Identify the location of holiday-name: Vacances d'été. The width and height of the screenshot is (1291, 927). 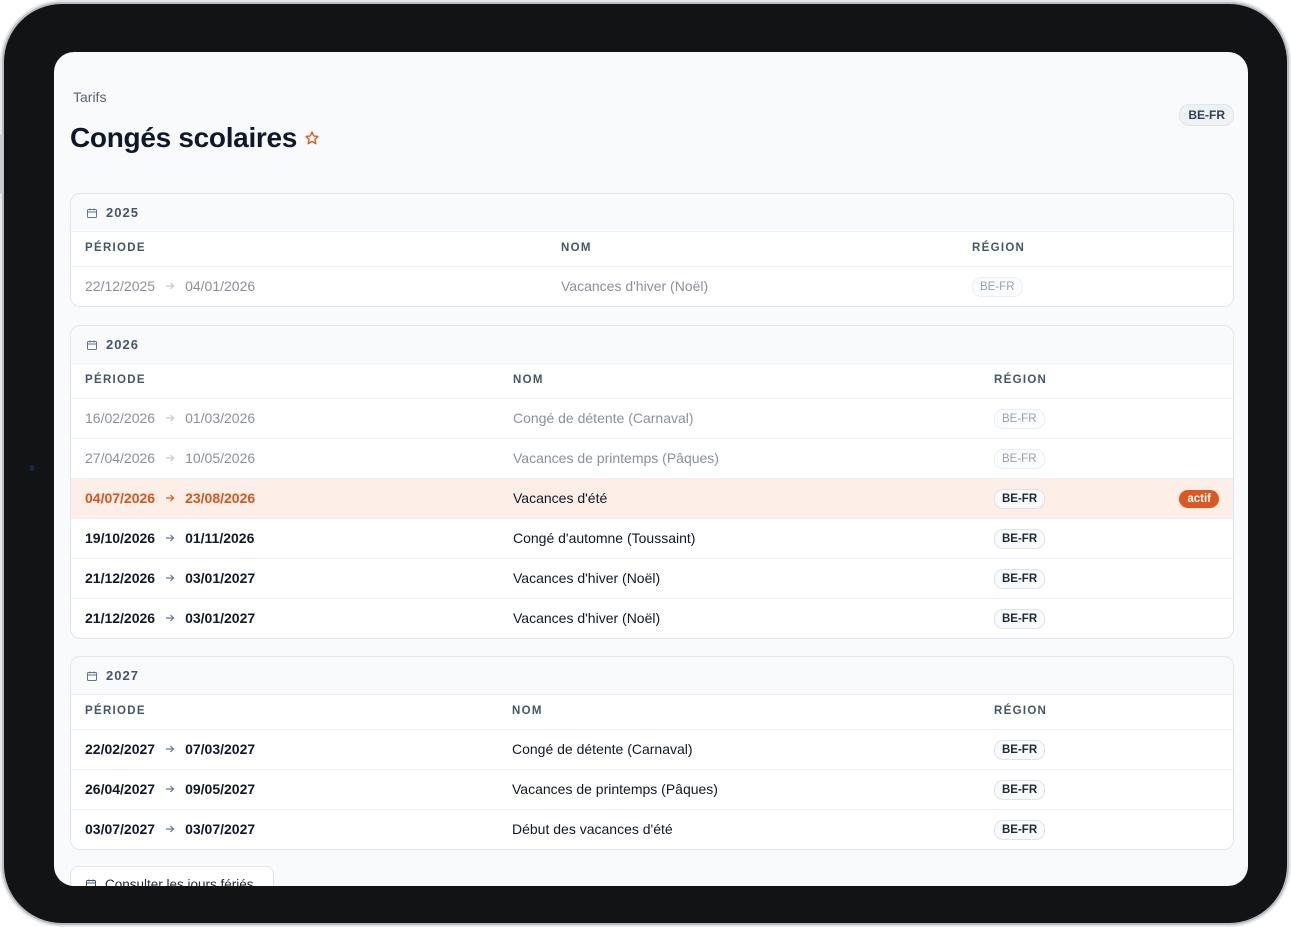
(560, 498).